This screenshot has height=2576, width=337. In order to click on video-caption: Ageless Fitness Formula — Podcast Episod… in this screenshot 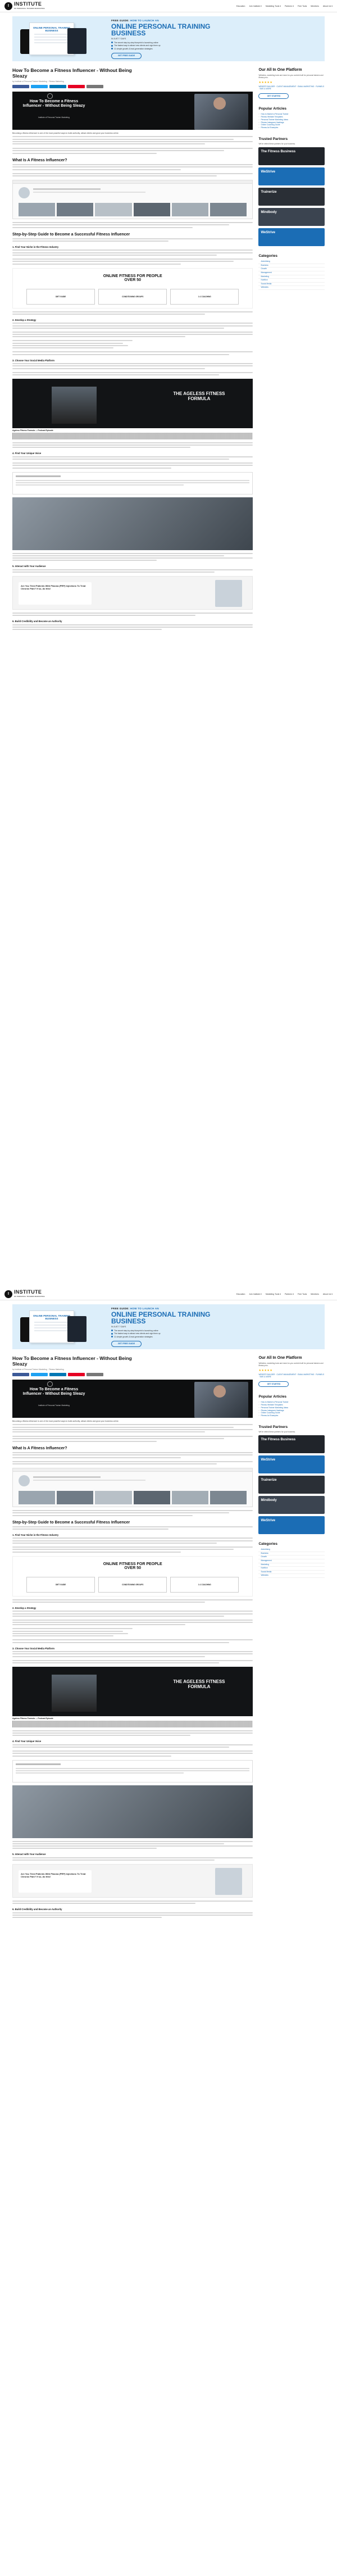, I will do `click(32, 430)`.